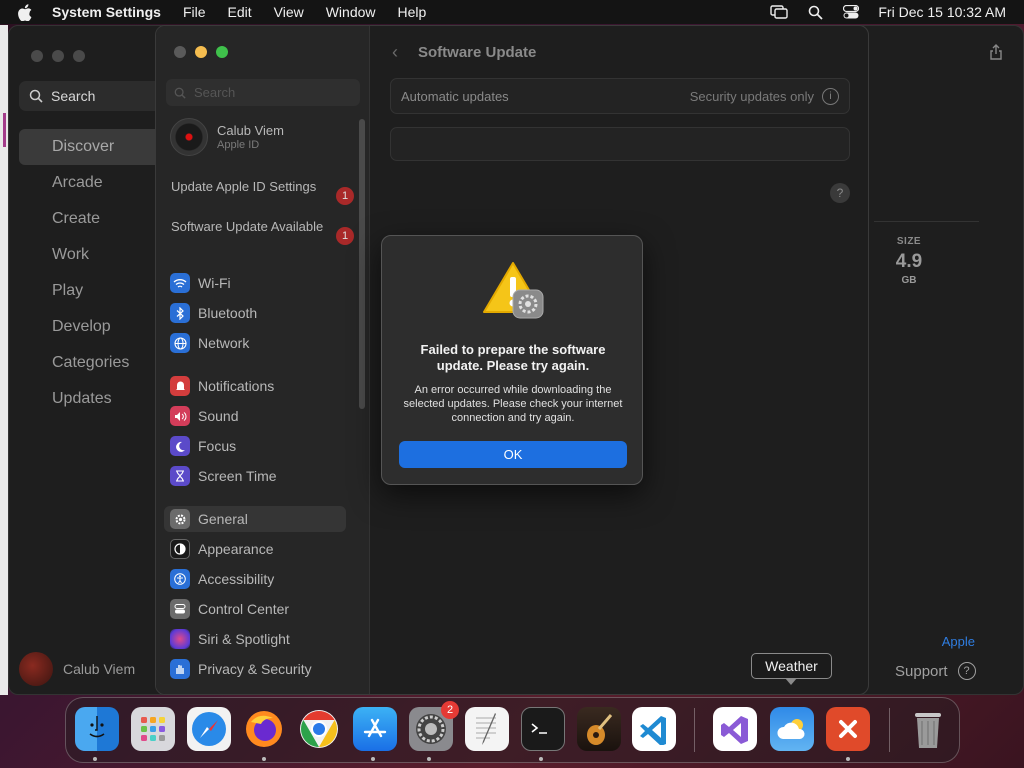 The image size is (1024, 768). Describe the element at coordinates (209, 729) in the screenshot. I see `safari-icon` at that location.